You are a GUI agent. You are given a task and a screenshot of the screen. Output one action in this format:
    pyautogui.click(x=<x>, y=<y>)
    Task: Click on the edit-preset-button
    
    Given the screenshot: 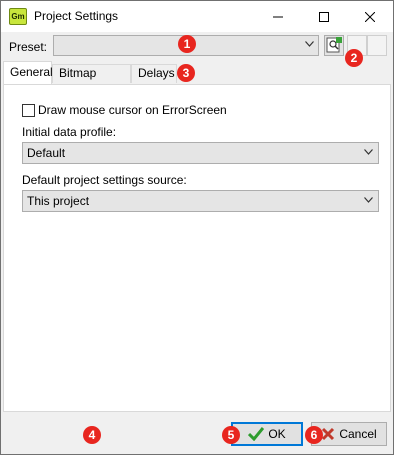 What is the action you would take?
    pyautogui.click(x=334, y=45)
    